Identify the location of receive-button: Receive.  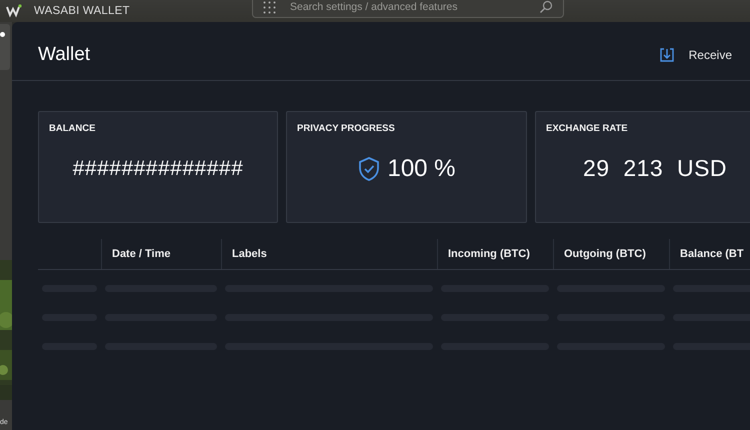
(695, 55).